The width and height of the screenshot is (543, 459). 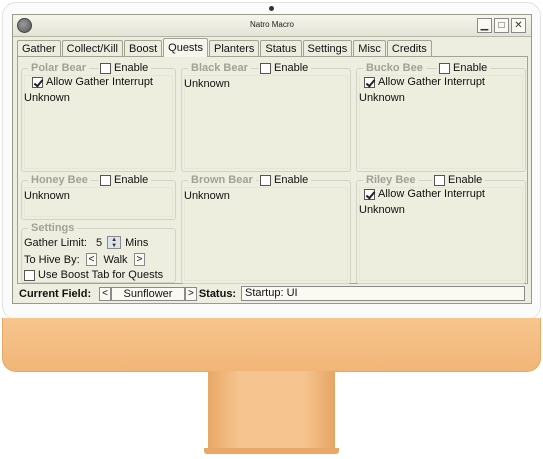 I want to click on camera-icon, so click(x=271, y=8).